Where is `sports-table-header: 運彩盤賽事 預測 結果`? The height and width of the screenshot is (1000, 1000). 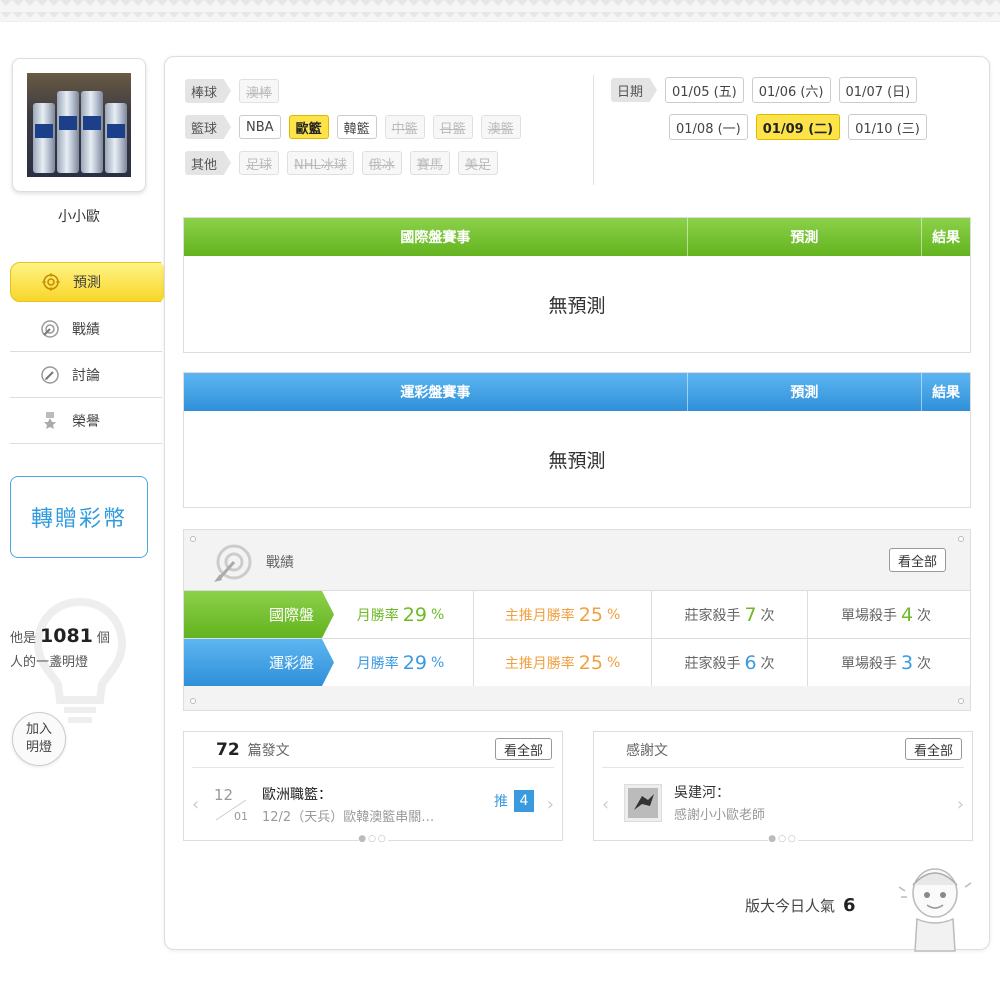
sports-table-header: 運彩盤賽事 預測 結果 is located at coordinates (577, 392).